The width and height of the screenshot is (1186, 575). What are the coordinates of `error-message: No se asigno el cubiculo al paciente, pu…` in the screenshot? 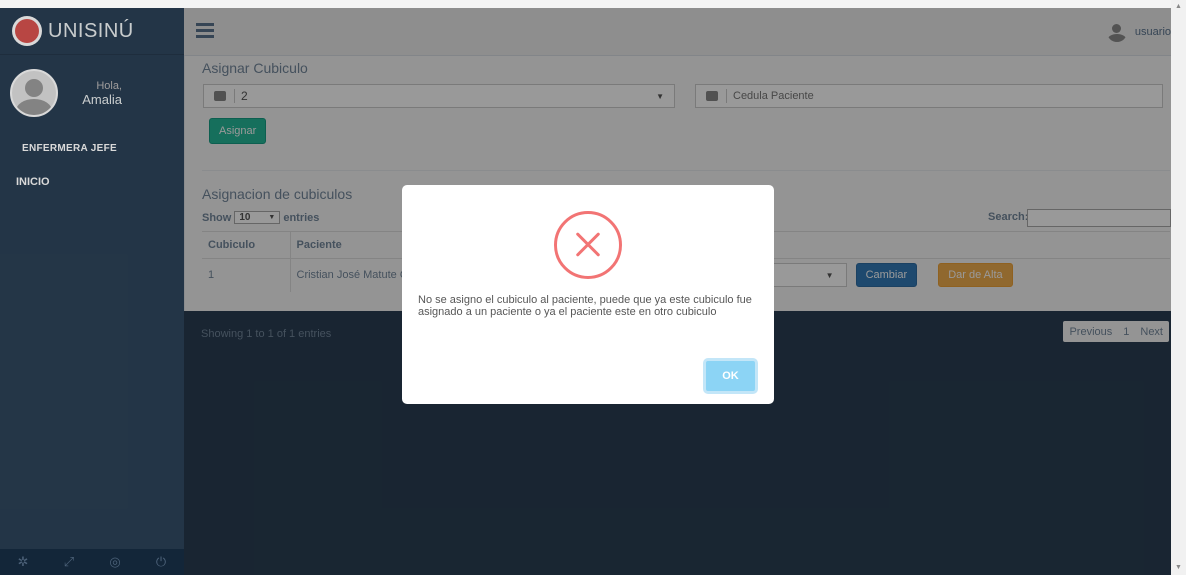 It's located at (585, 306).